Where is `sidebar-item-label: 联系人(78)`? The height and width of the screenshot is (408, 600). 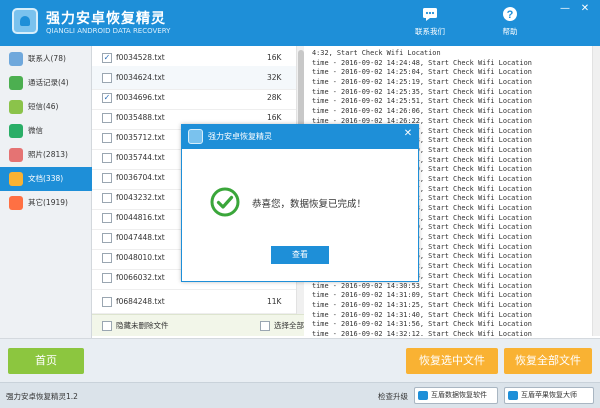 sidebar-item-label: 联系人(78) is located at coordinates (47, 58).